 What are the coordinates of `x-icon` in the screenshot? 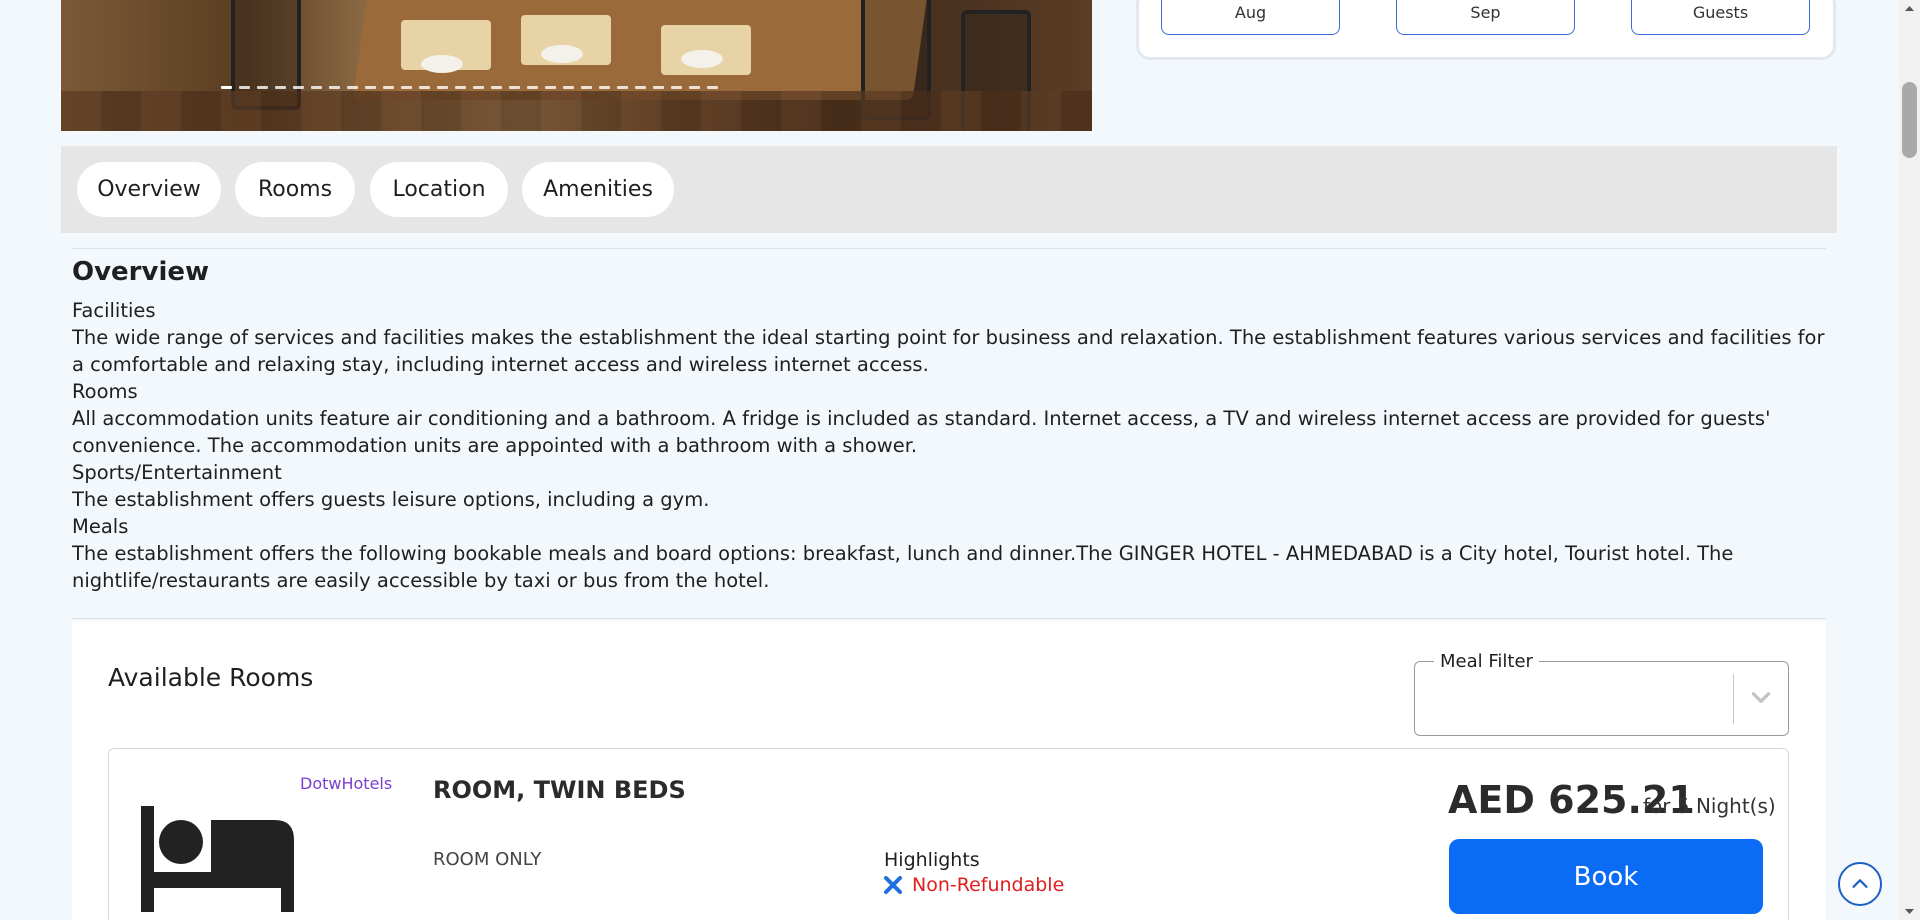 It's located at (893, 885).